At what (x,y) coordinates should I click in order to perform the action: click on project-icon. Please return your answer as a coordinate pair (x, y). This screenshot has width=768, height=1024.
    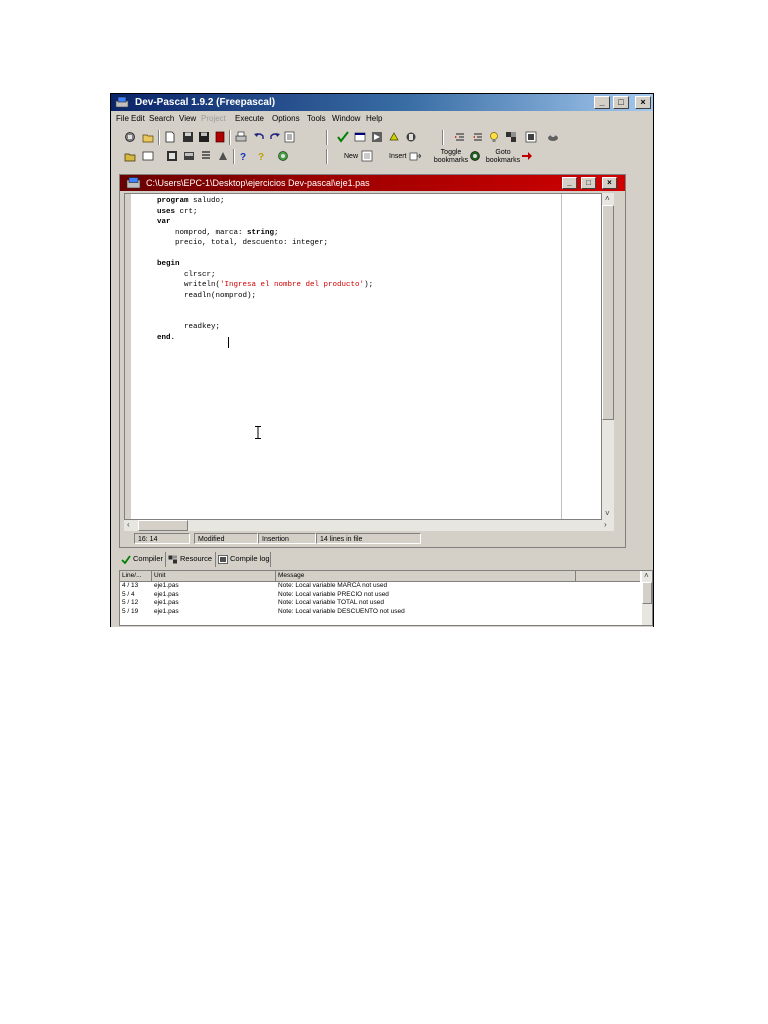
    Looking at the image, I should click on (130, 137).